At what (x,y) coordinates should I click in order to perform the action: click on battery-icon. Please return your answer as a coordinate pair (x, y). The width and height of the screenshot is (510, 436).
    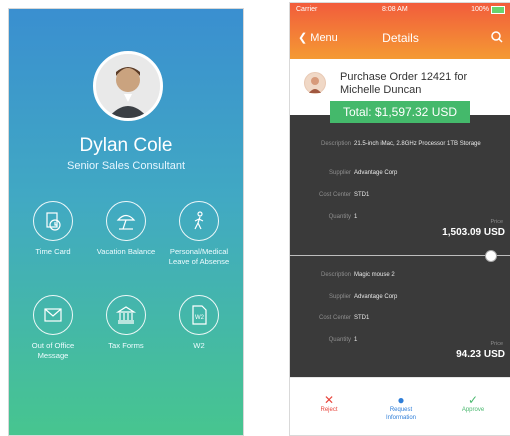
    Looking at the image, I should click on (498, 10).